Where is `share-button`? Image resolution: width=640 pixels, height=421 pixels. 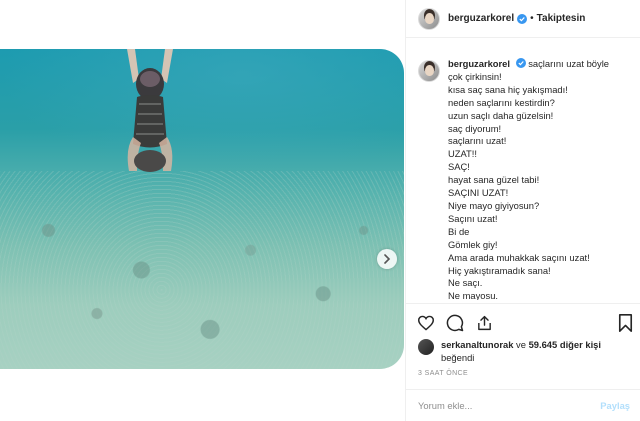
share-button is located at coordinates (484, 323).